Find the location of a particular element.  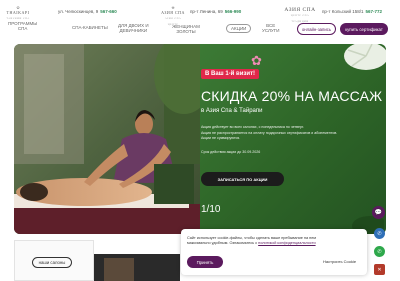

center-phone: 566-990 is located at coordinates (233, 11).